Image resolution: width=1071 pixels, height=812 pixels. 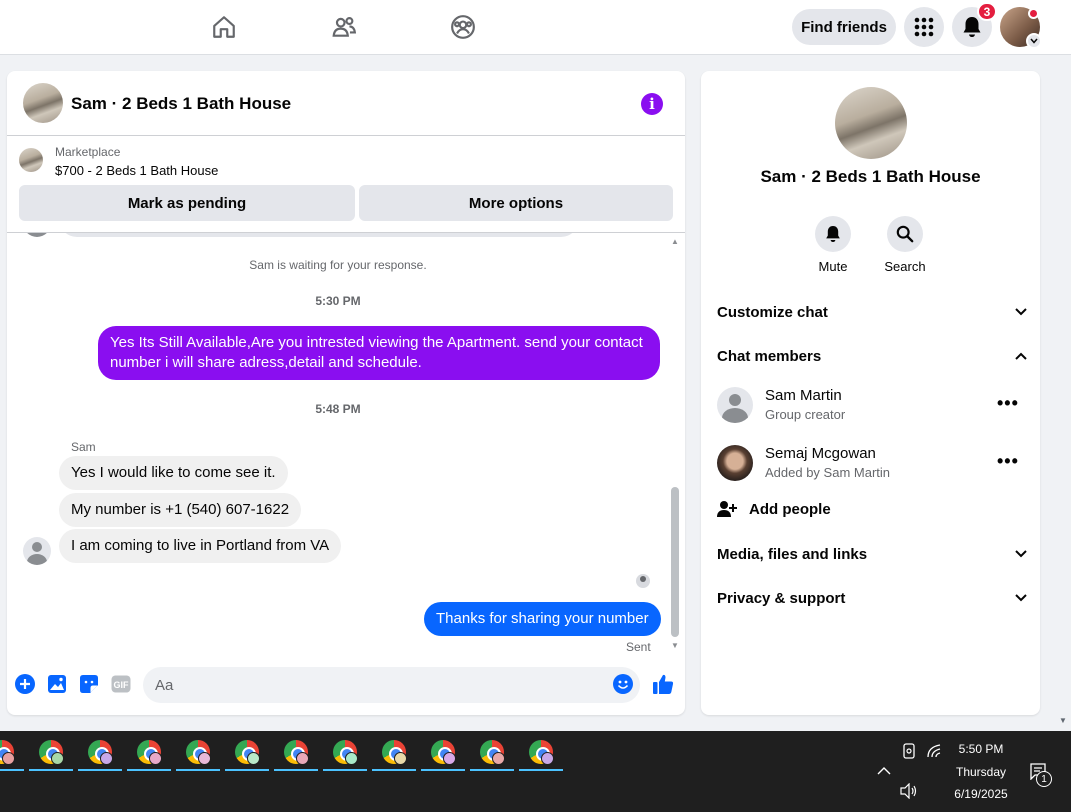 What do you see at coordinates (31, 160) in the screenshot?
I see `listing-thumbnail` at bounding box center [31, 160].